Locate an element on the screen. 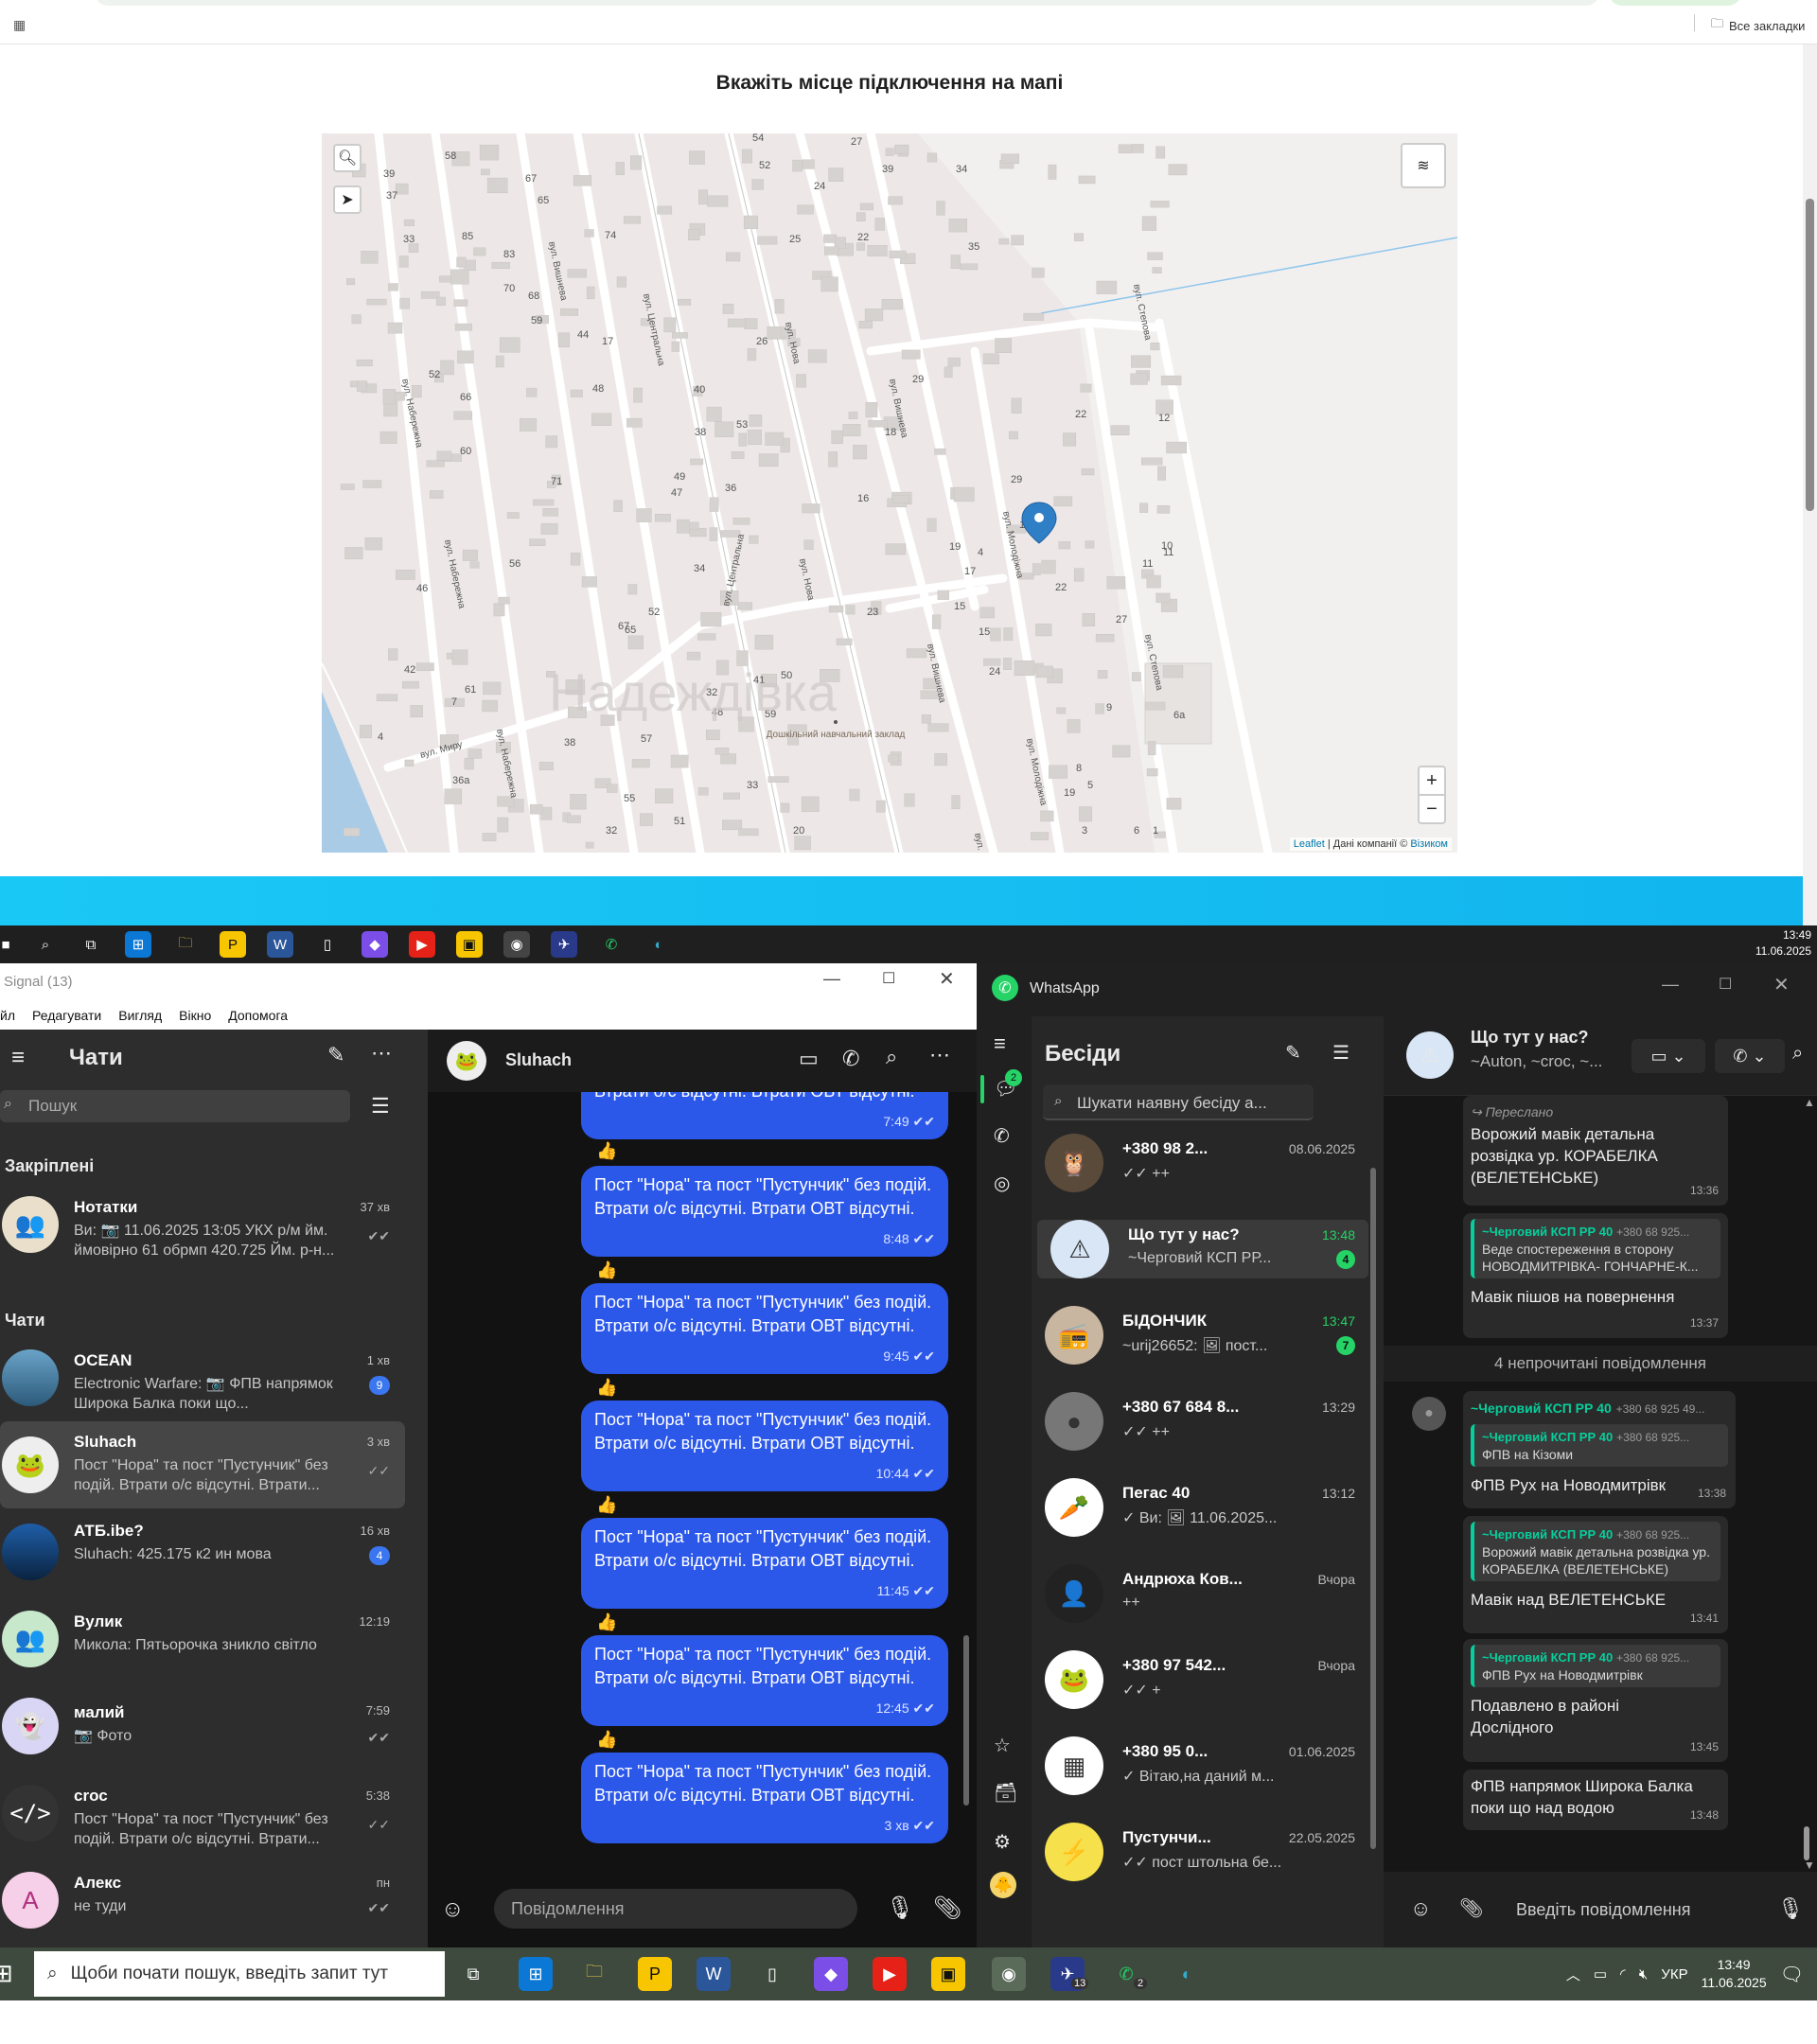 The height and width of the screenshot is (2044, 1817). compose-icon: ✎ is located at coordinates (335, 1055).